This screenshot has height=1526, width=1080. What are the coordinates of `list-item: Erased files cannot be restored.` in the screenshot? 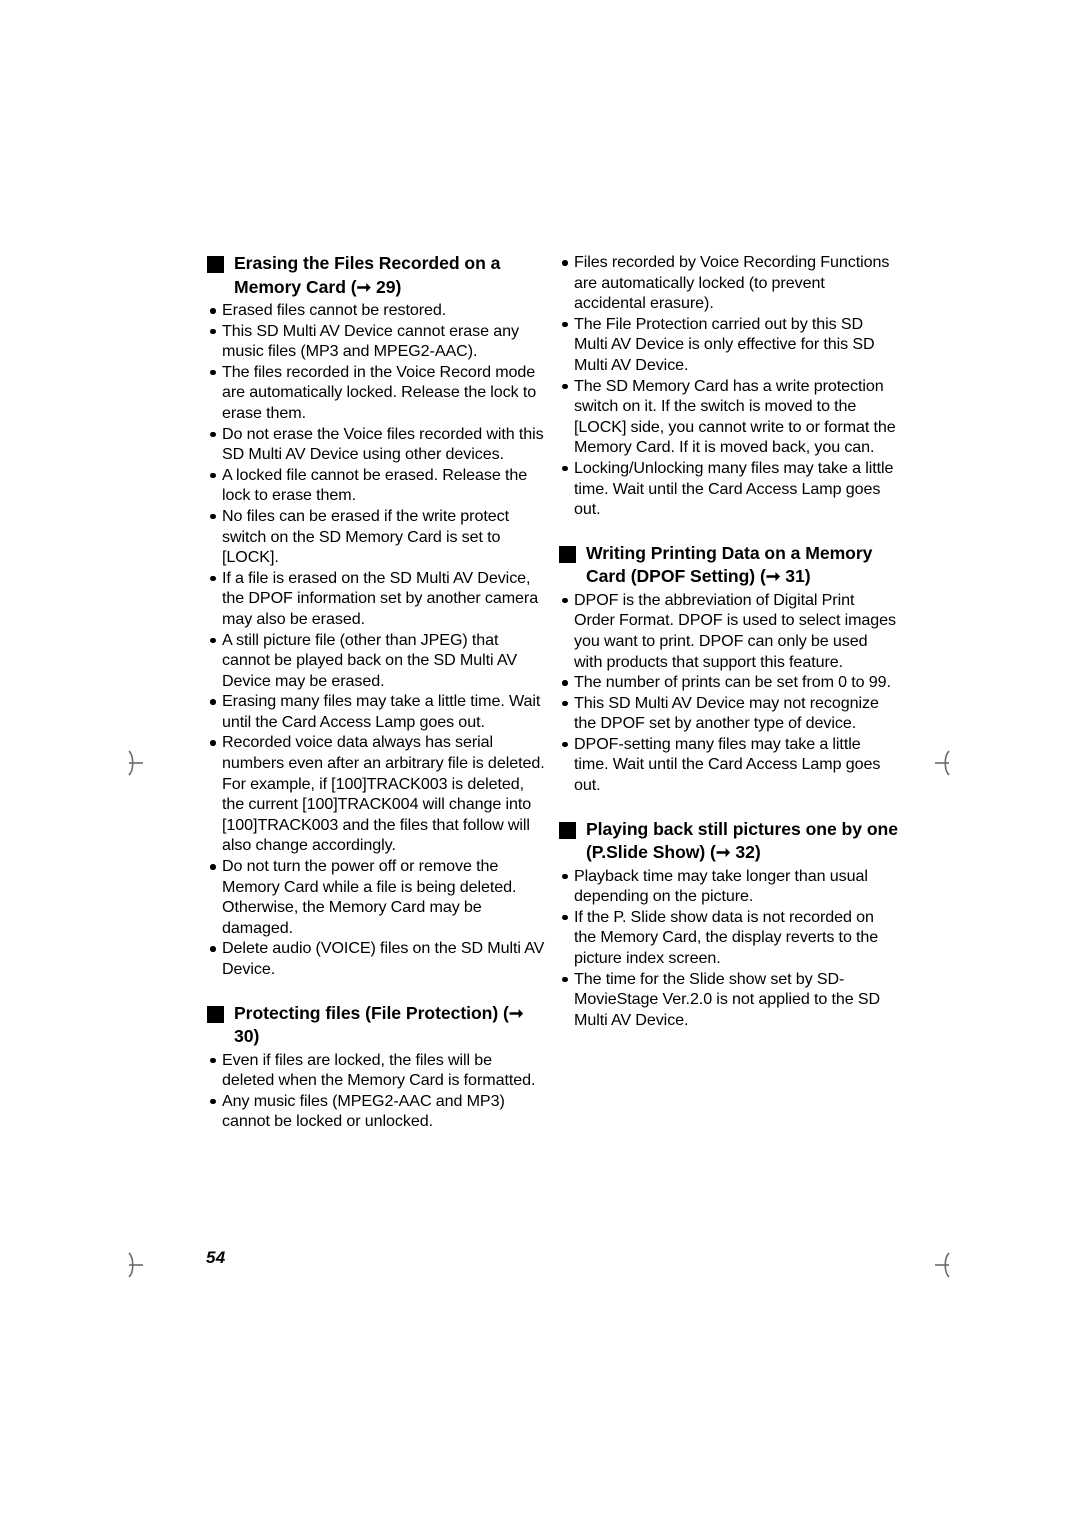 It's located at (376, 310).